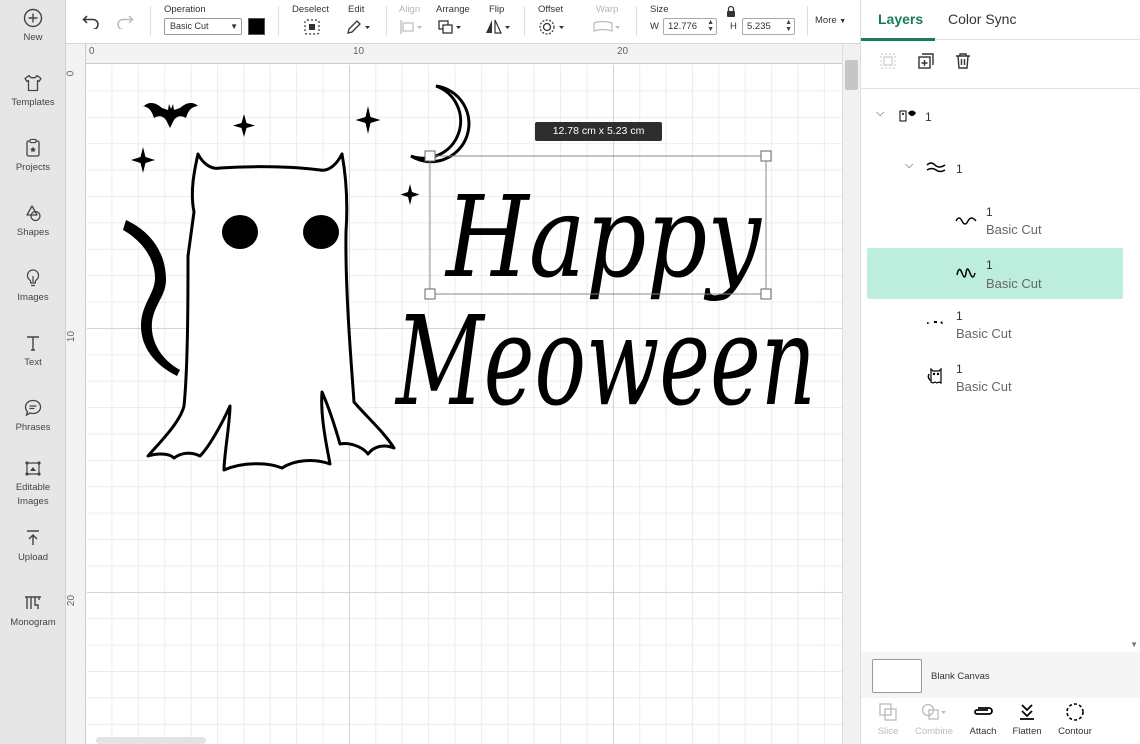  What do you see at coordinates (410, 9) in the screenshot?
I see `align-label: Align` at bounding box center [410, 9].